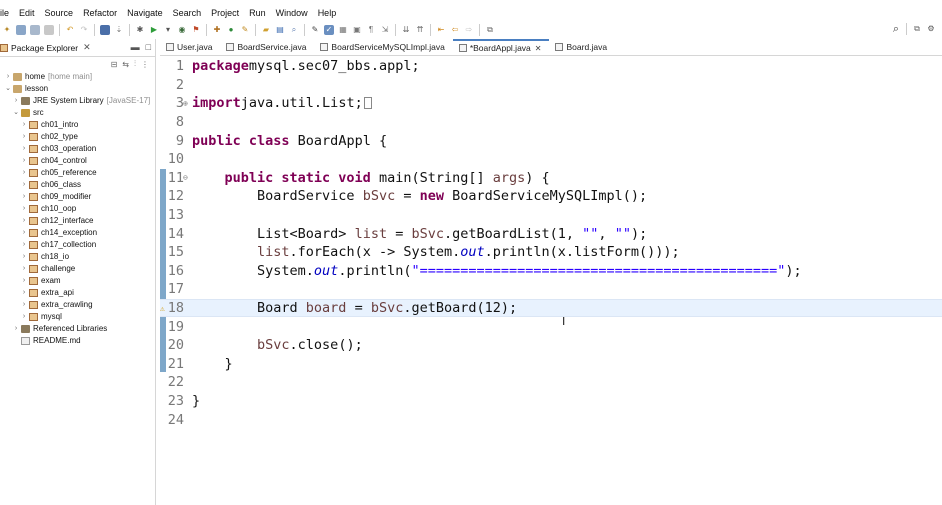 The image size is (942, 505). I want to click on code-line: 10, so click(551, 159).